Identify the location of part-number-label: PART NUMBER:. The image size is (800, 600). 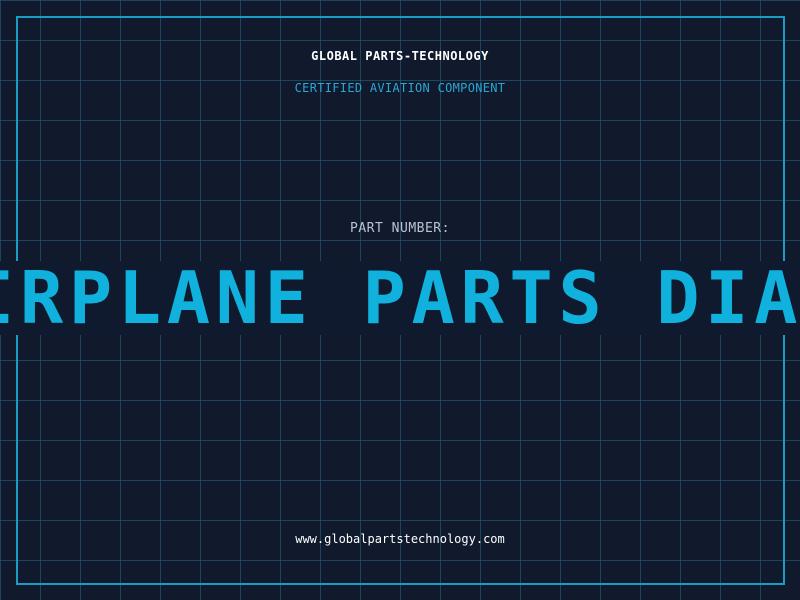
(400, 228).